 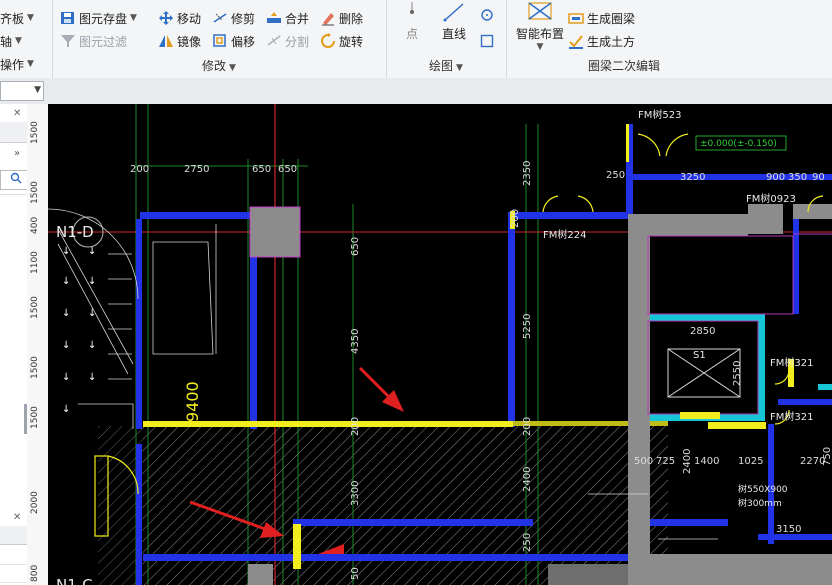 I want to click on axis-label-n1c: N1-C, so click(x=74, y=580).